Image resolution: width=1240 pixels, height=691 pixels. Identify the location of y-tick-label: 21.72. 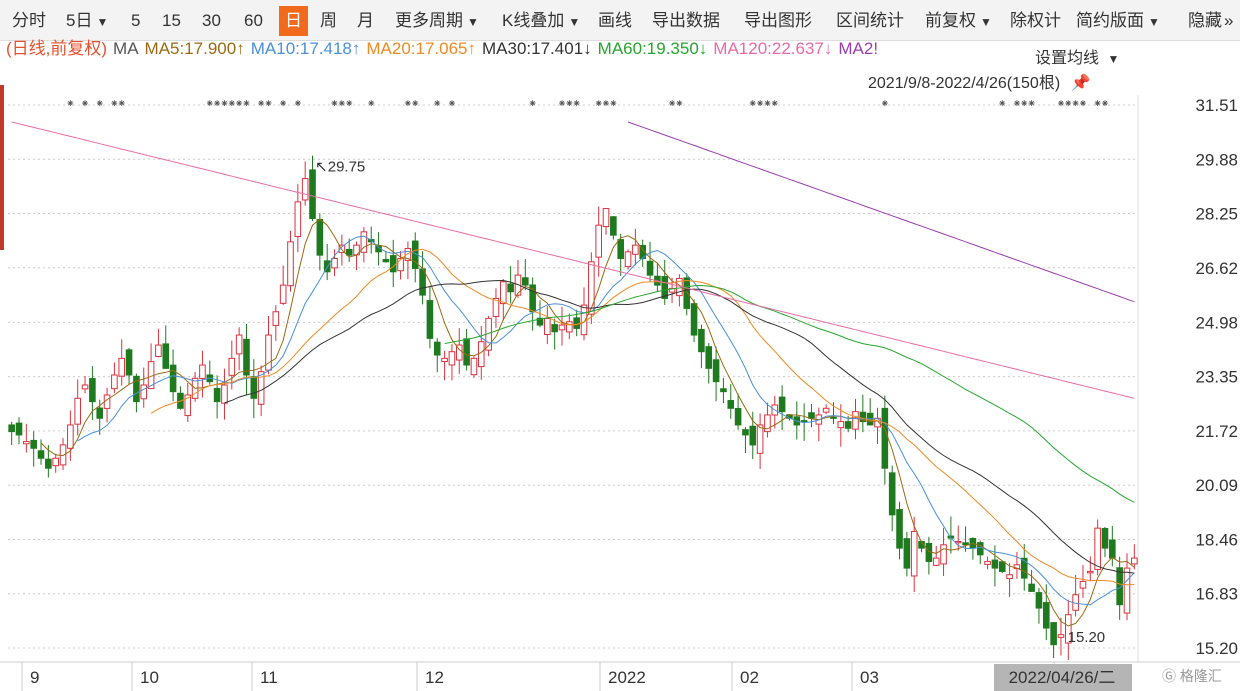
(1216, 431).